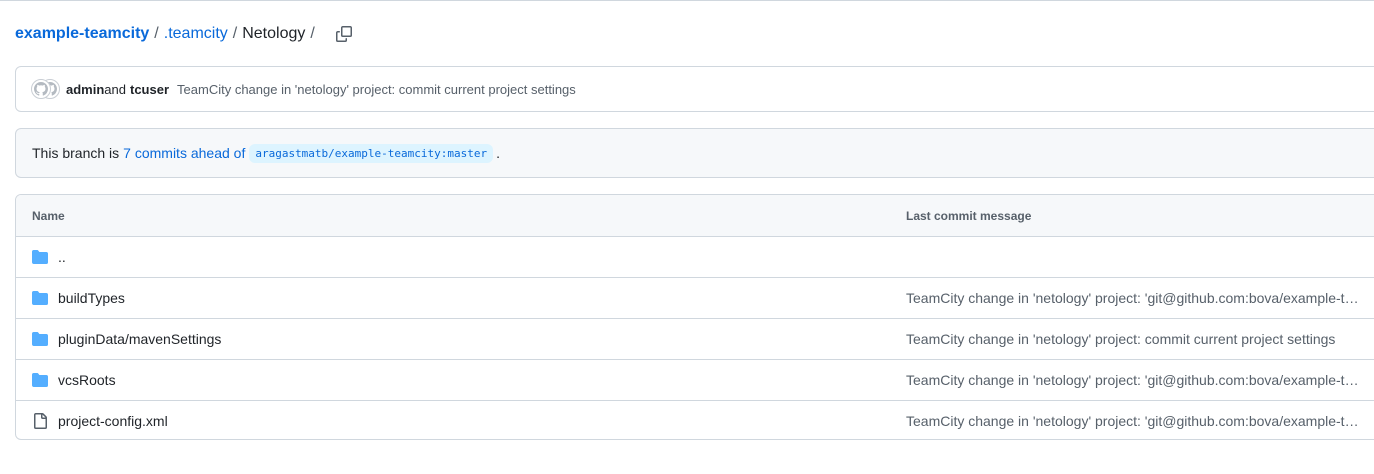 This screenshot has width=1374, height=474. What do you see at coordinates (40, 421) in the screenshot?
I see `file-icon` at bounding box center [40, 421].